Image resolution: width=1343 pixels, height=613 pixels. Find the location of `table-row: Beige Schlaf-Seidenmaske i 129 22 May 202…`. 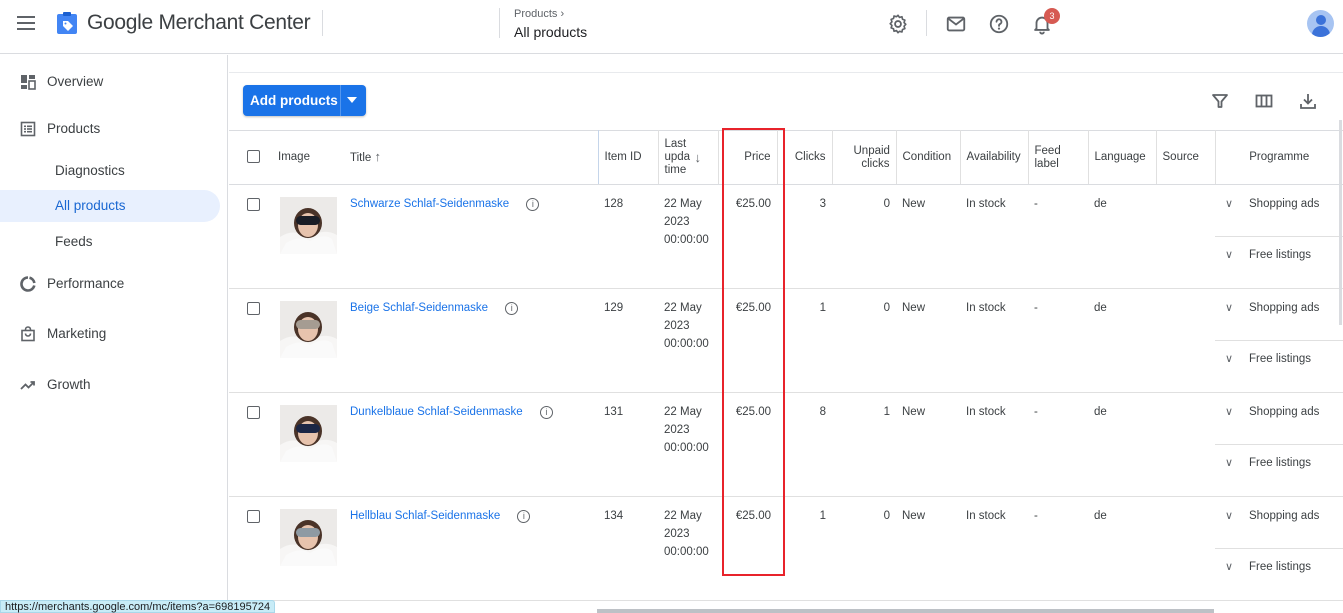

table-row: Beige Schlaf-Seidenmaske i 129 22 May 202… is located at coordinates (786, 340).